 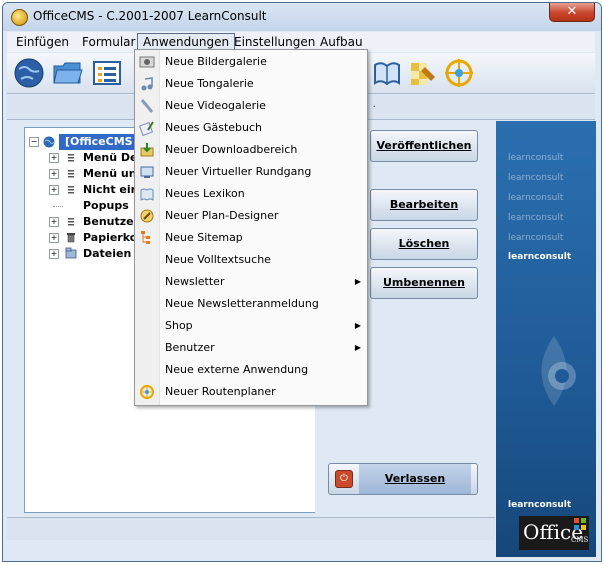 I want to click on rename-button: Umbenennen, so click(x=424, y=283).